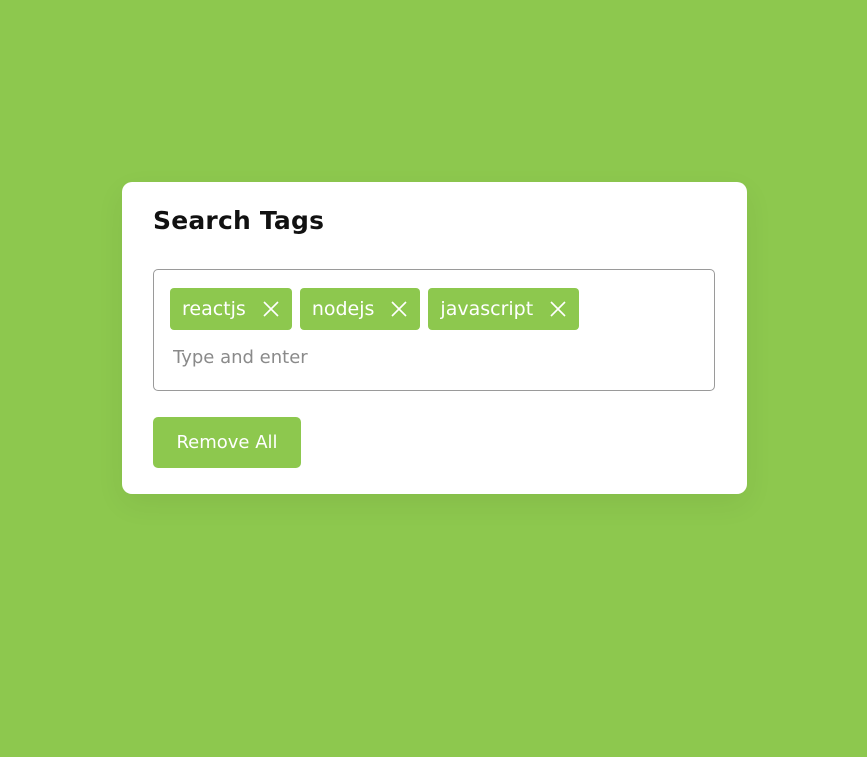  What do you see at coordinates (423, 357) in the screenshot?
I see `tag-text-input` at bounding box center [423, 357].